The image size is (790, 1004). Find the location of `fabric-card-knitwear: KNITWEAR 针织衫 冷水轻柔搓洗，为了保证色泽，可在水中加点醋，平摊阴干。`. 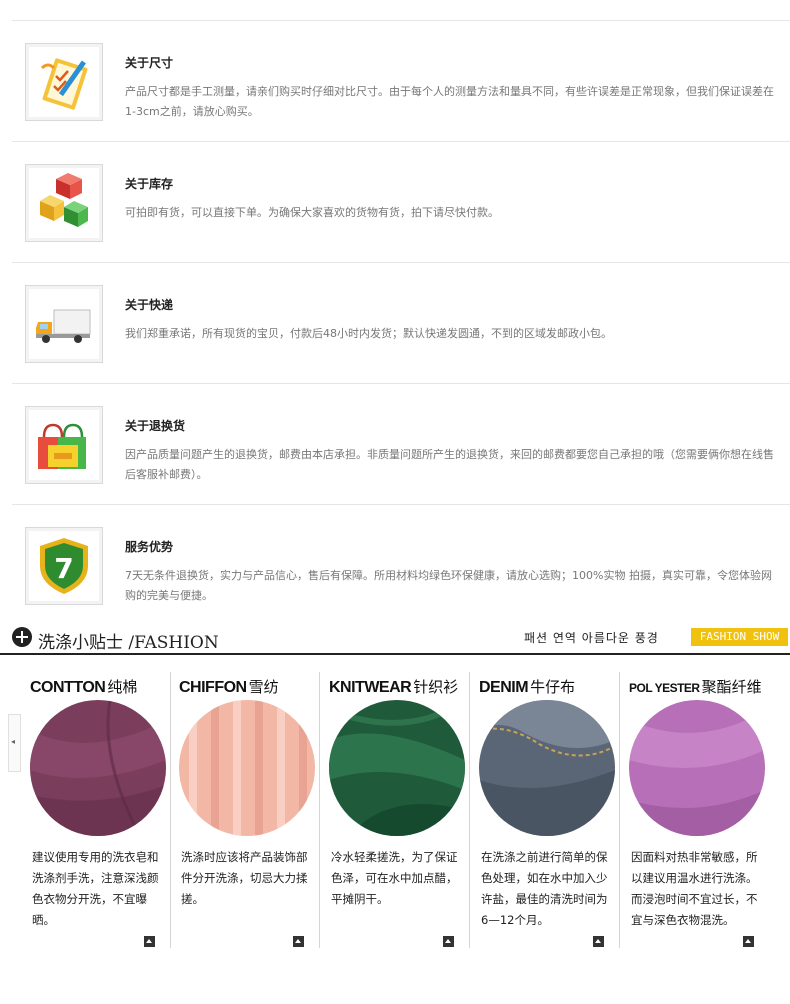

fabric-card-knitwear: KNITWEAR 针织衫 冷水轻柔搓洗，为了保证色泽，可在水中加点醋，平摊阴干。 is located at coordinates (396, 810).